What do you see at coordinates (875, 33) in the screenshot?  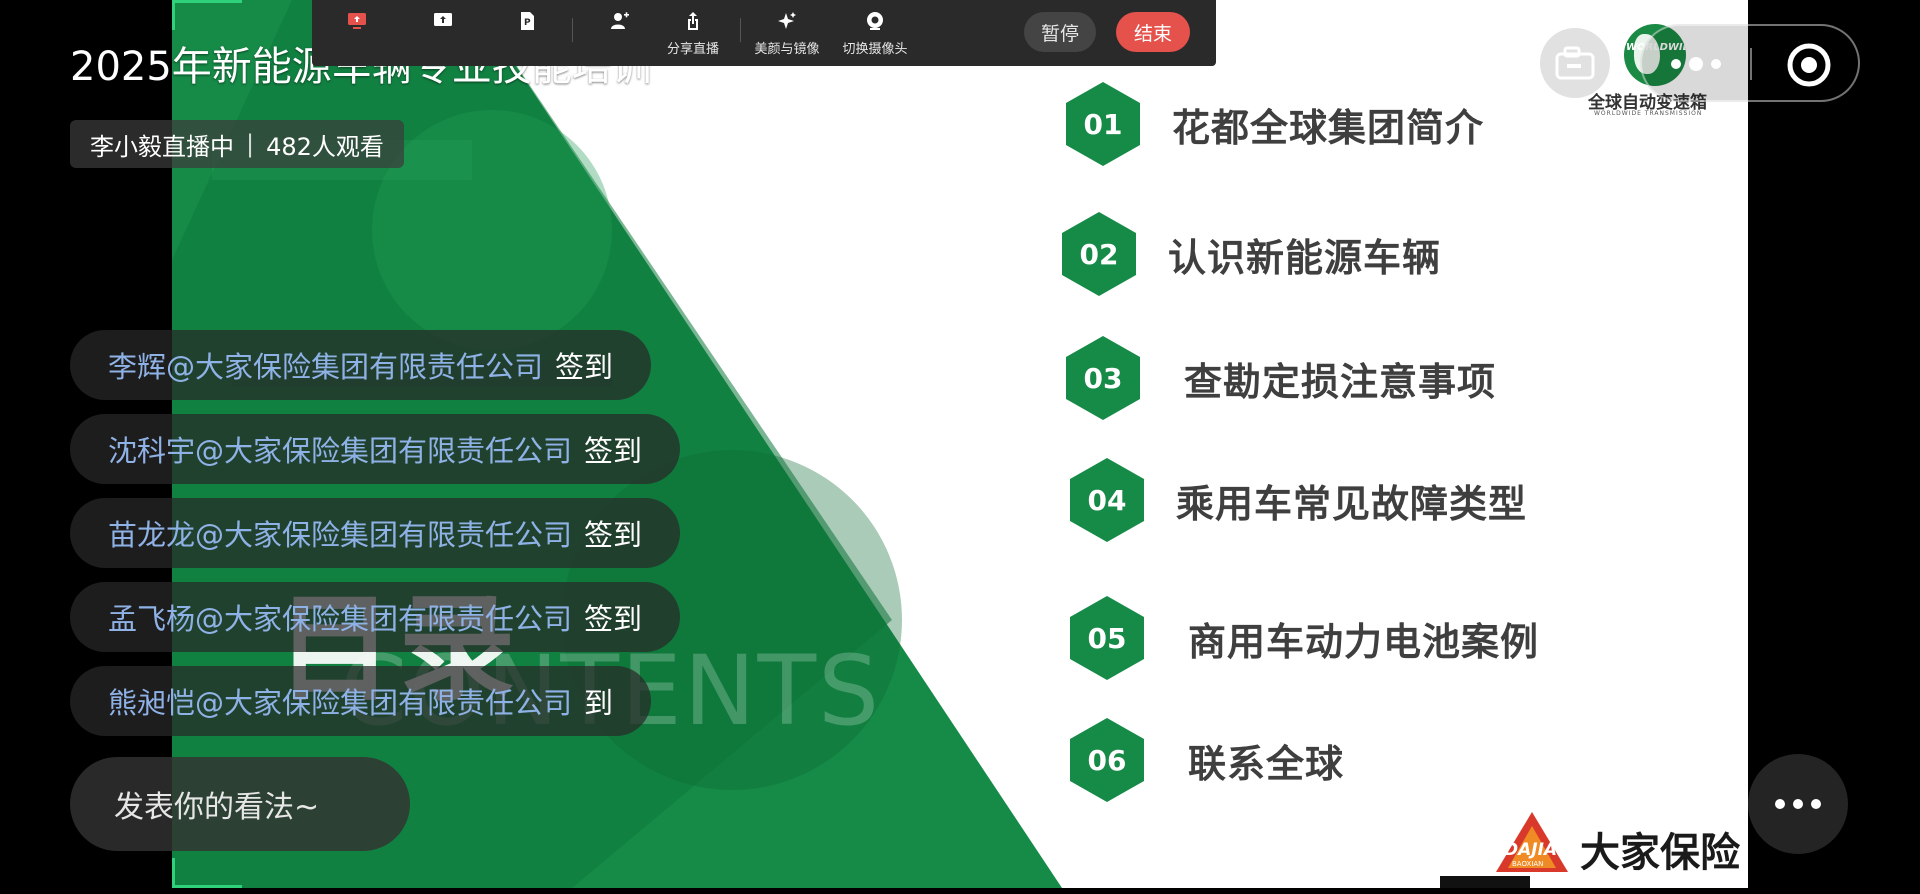 I see `tool-switch-camera: 切换摄像头` at bounding box center [875, 33].